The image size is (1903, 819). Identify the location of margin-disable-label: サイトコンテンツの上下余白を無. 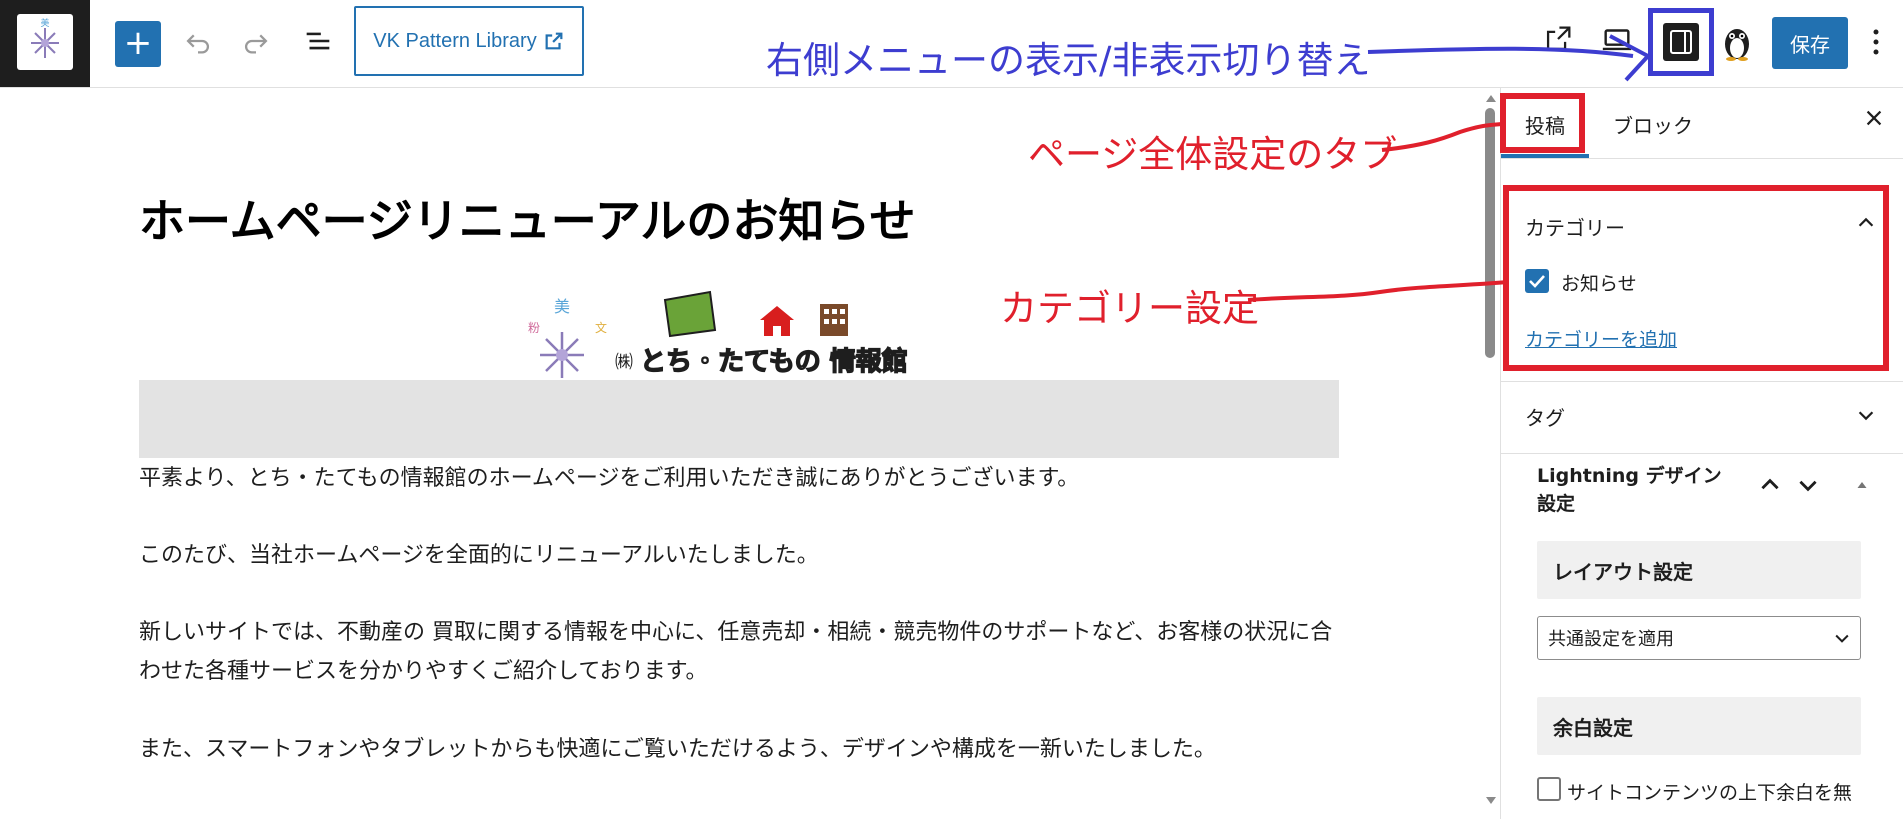
(1710, 793).